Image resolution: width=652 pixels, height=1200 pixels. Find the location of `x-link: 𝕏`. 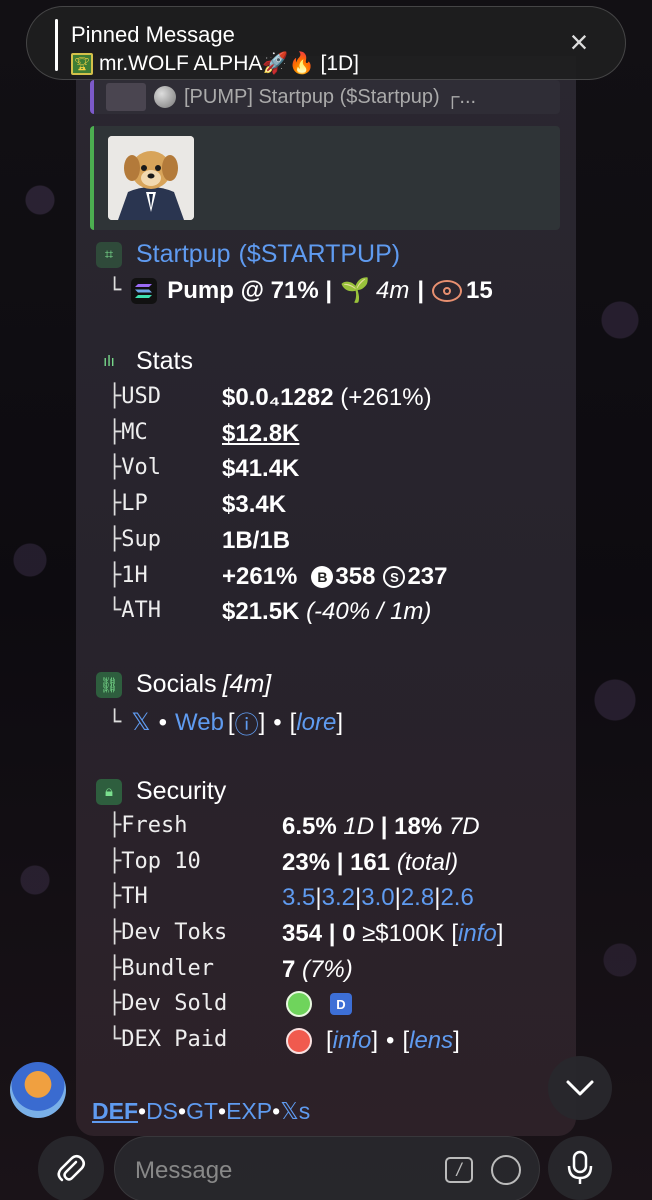

x-link: 𝕏 is located at coordinates (140, 722).